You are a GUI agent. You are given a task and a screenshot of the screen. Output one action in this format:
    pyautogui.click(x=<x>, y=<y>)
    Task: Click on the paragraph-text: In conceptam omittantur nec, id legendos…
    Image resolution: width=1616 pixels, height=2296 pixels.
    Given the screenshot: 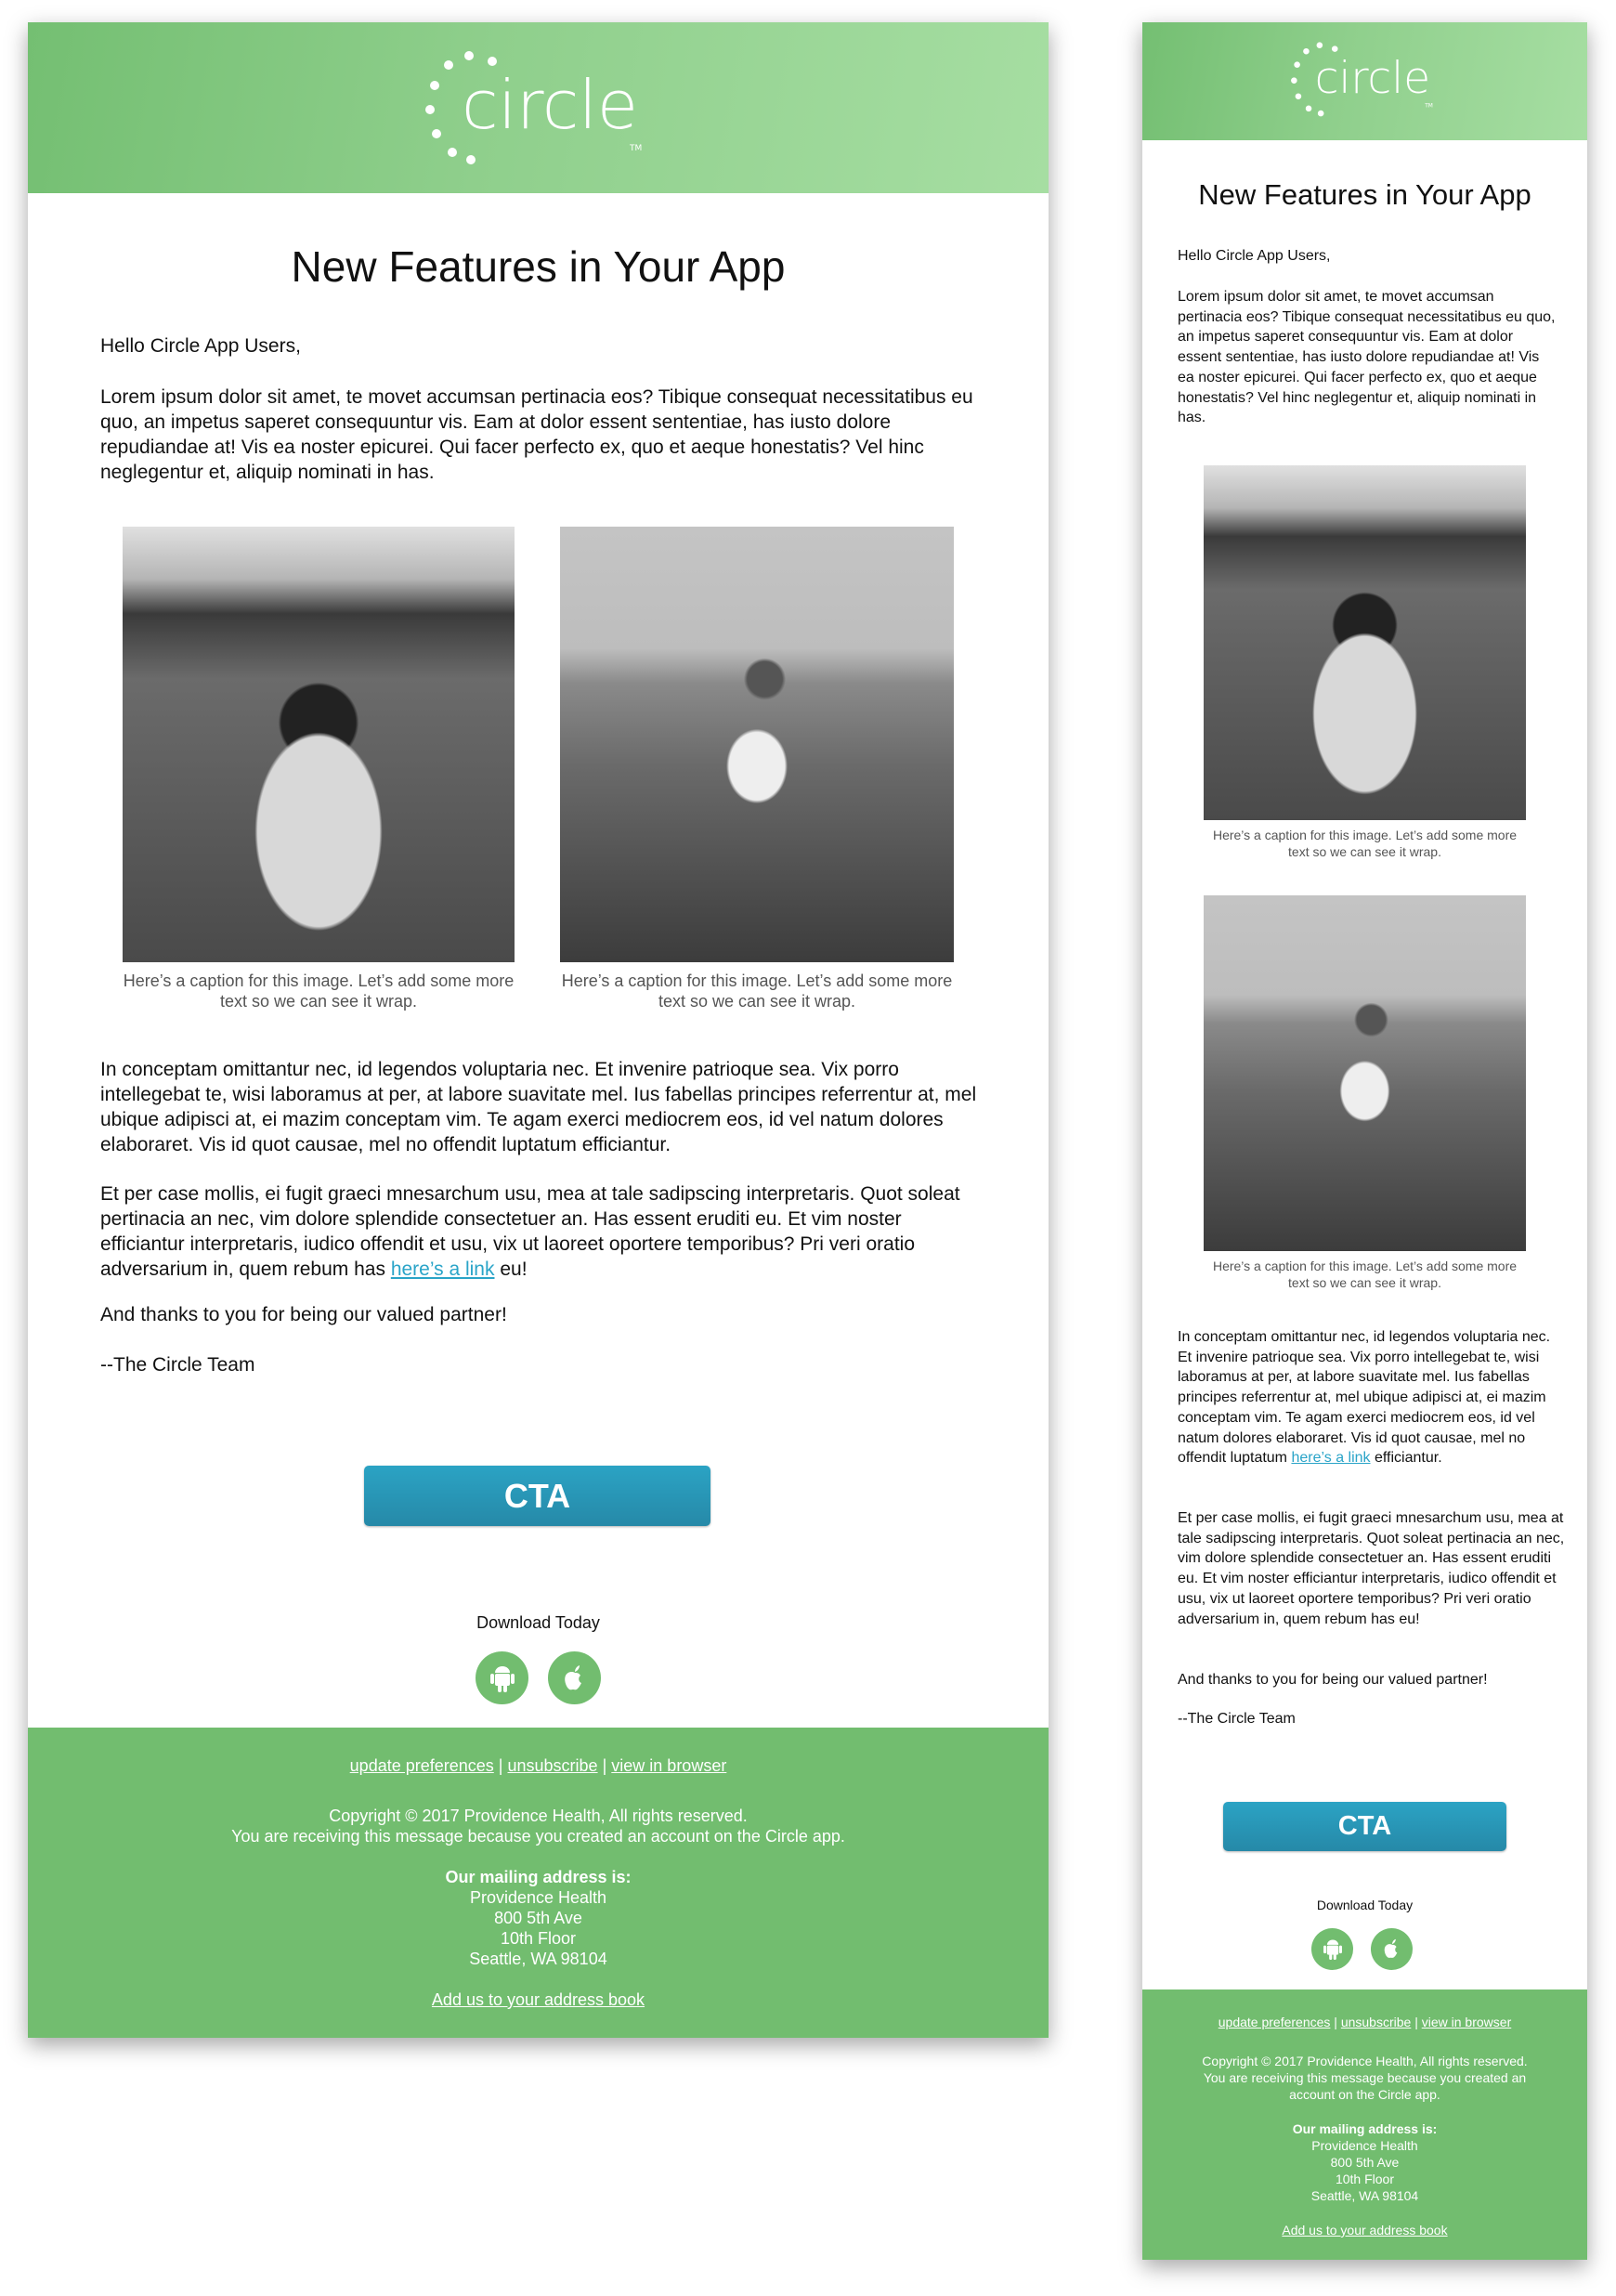 What is the action you would take?
    pyautogui.click(x=1364, y=1398)
    